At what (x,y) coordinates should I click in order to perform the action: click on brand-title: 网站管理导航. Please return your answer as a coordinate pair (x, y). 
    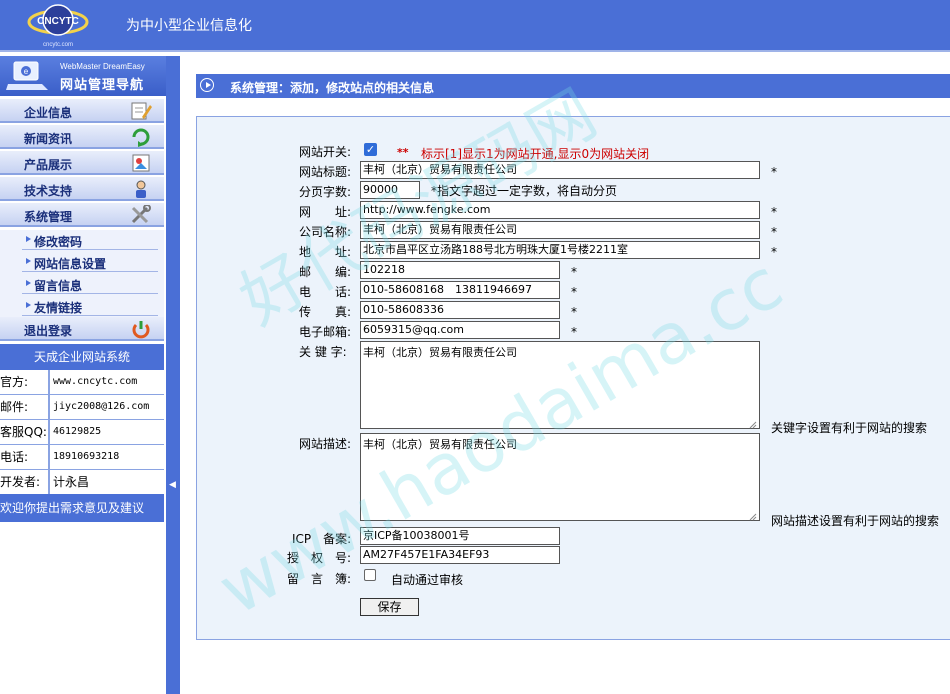
    Looking at the image, I should click on (102, 85).